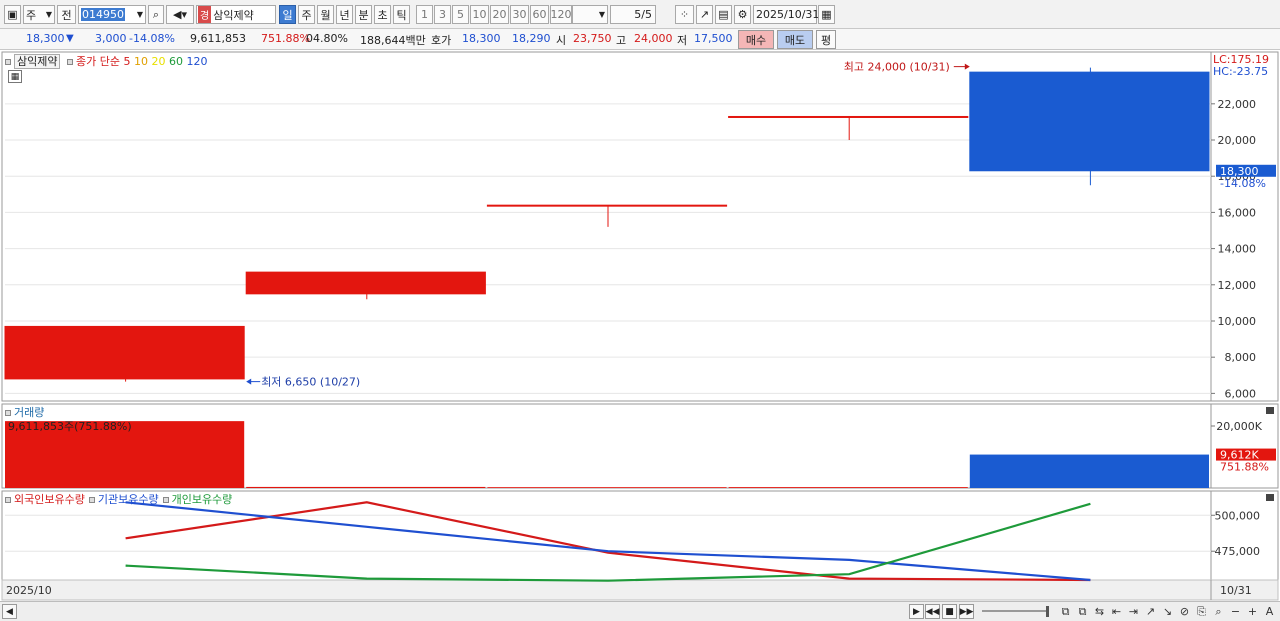  Describe the element at coordinates (621, 40) in the screenshot. I see `high-label: 고` at that location.